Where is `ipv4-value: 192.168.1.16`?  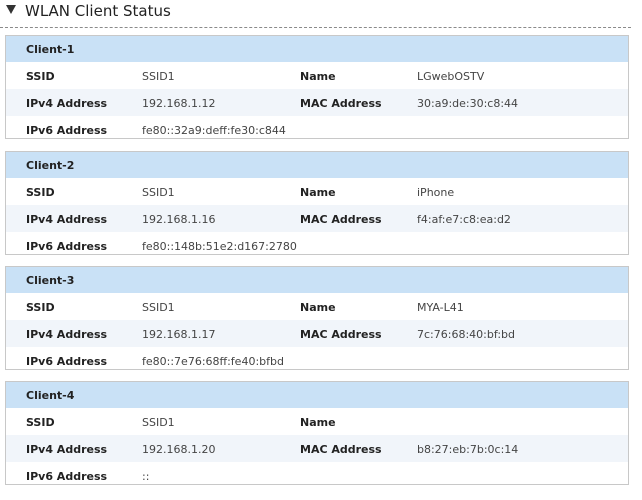 ipv4-value: 192.168.1.16 is located at coordinates (179, 219).